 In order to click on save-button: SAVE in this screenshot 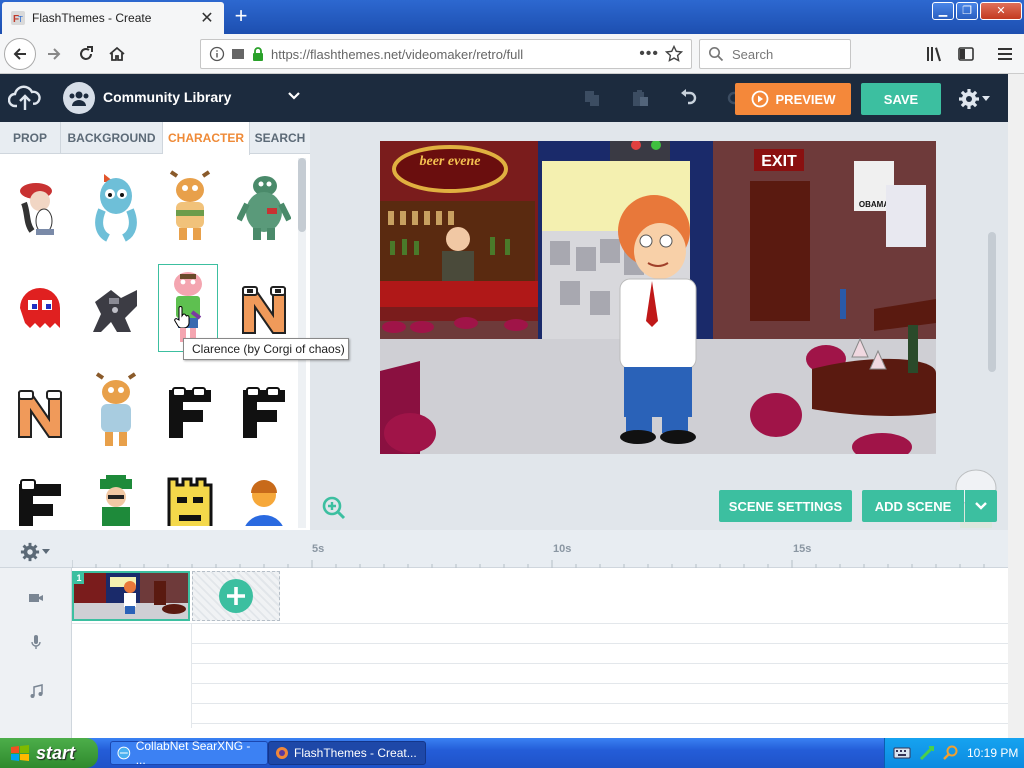, I will do `click(901, 99)`.